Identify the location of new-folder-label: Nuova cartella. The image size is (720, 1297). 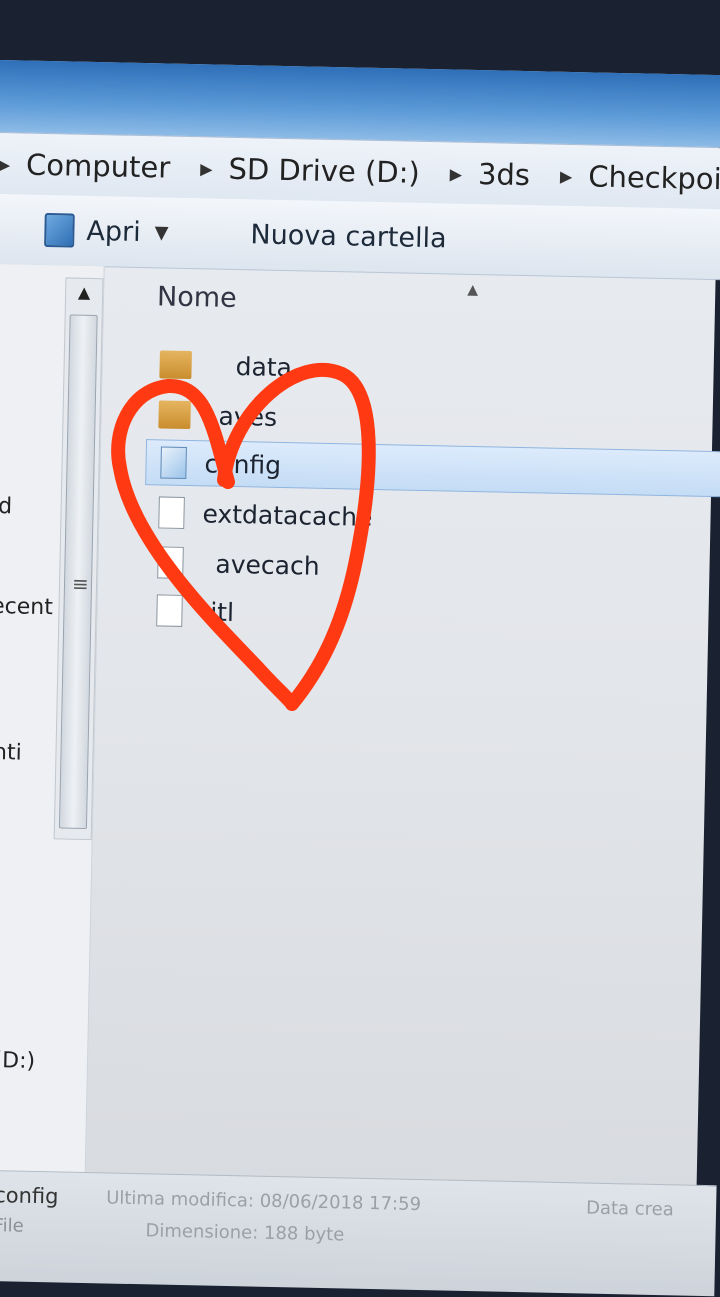
(348, 236).